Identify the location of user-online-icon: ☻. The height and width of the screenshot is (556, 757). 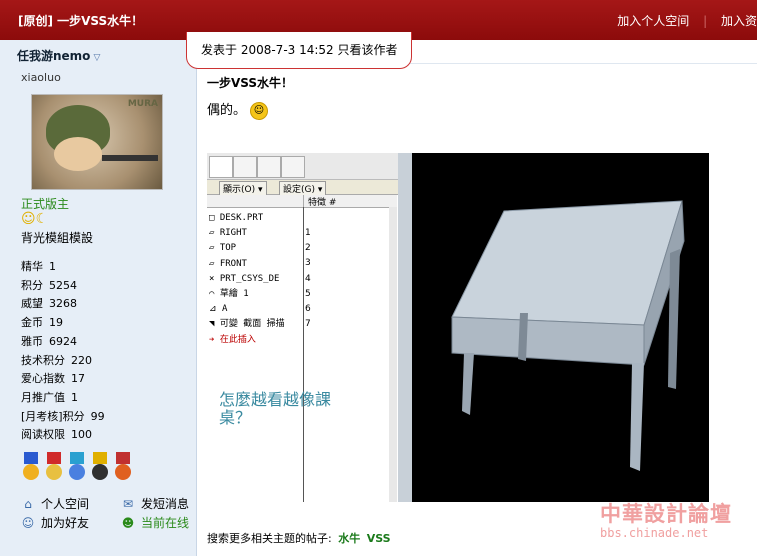
(128, 523).